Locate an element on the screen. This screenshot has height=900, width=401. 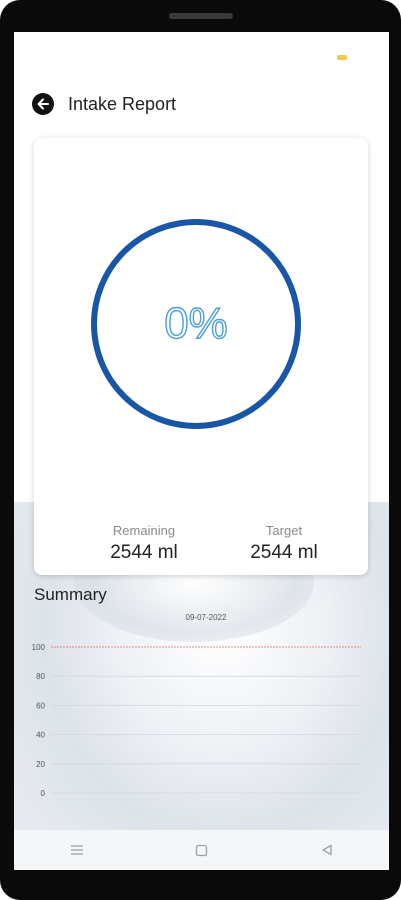
y-tick-label: 0 is located at coordinates (43, 793).